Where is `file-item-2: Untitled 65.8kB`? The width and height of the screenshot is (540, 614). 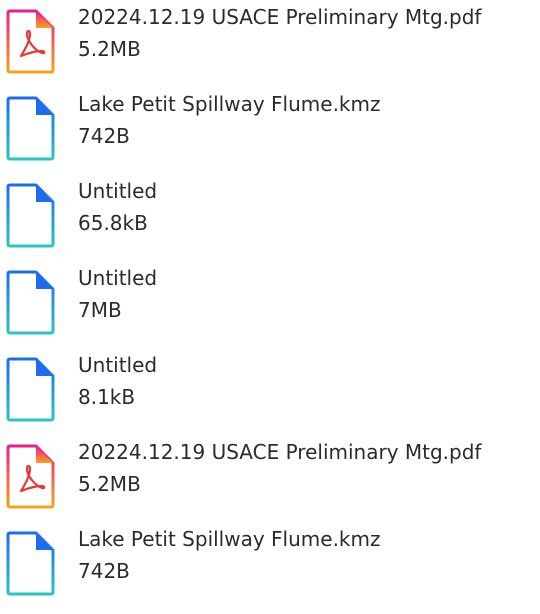 file-item-2: Untitled 65.8kB is located at coordinates (270, 217).